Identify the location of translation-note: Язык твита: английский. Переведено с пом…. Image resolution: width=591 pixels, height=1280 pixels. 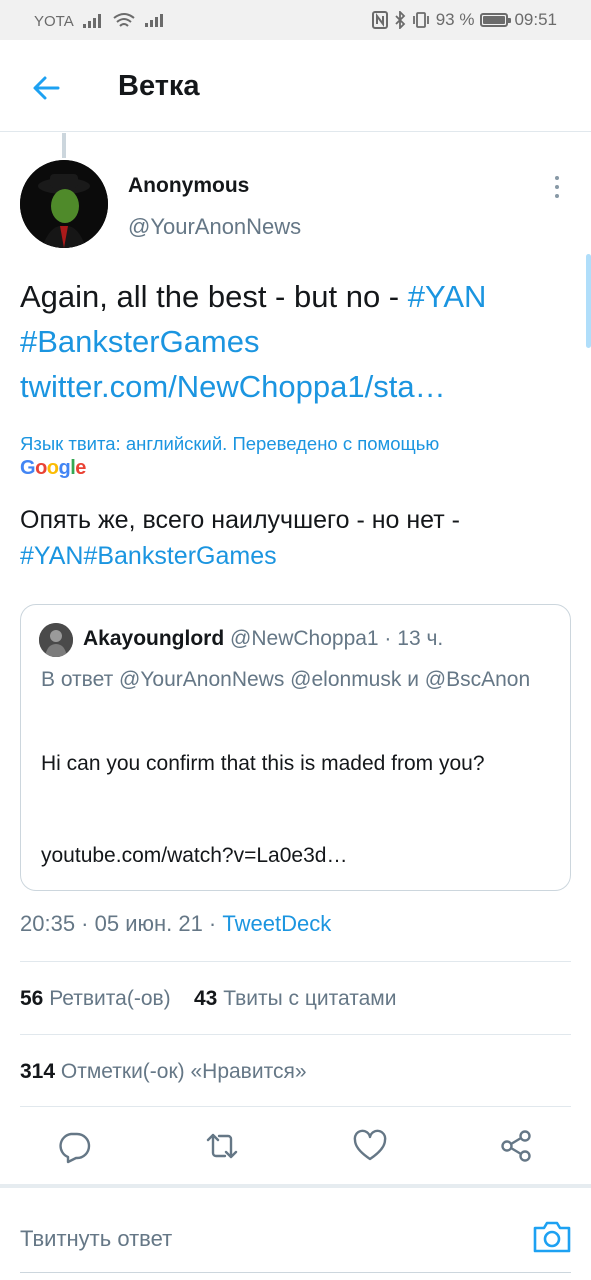
(294, 456).